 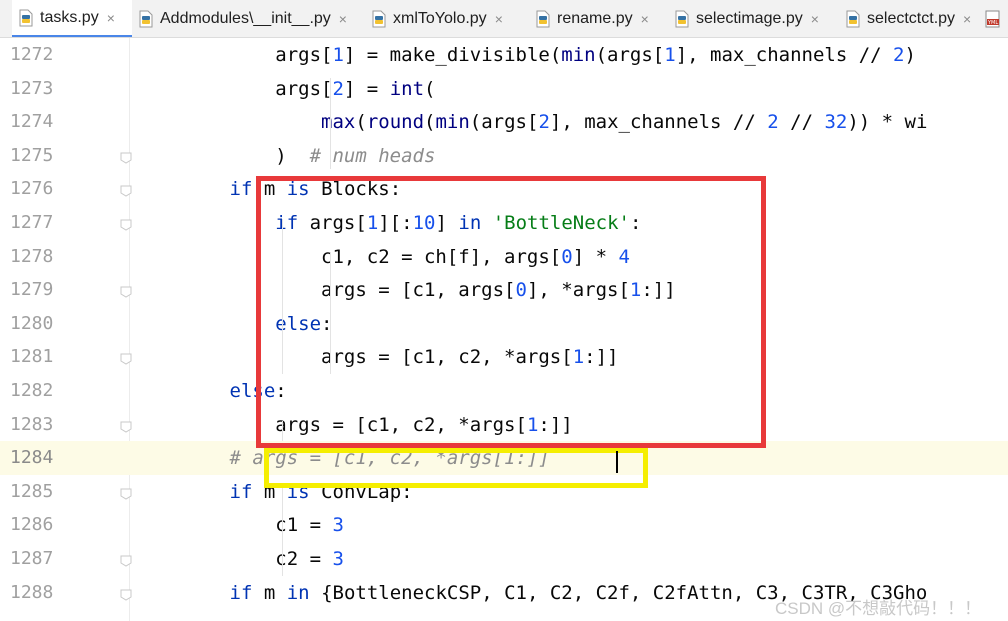 I want to click on line-number: 1278, so click(x=32, y=256).